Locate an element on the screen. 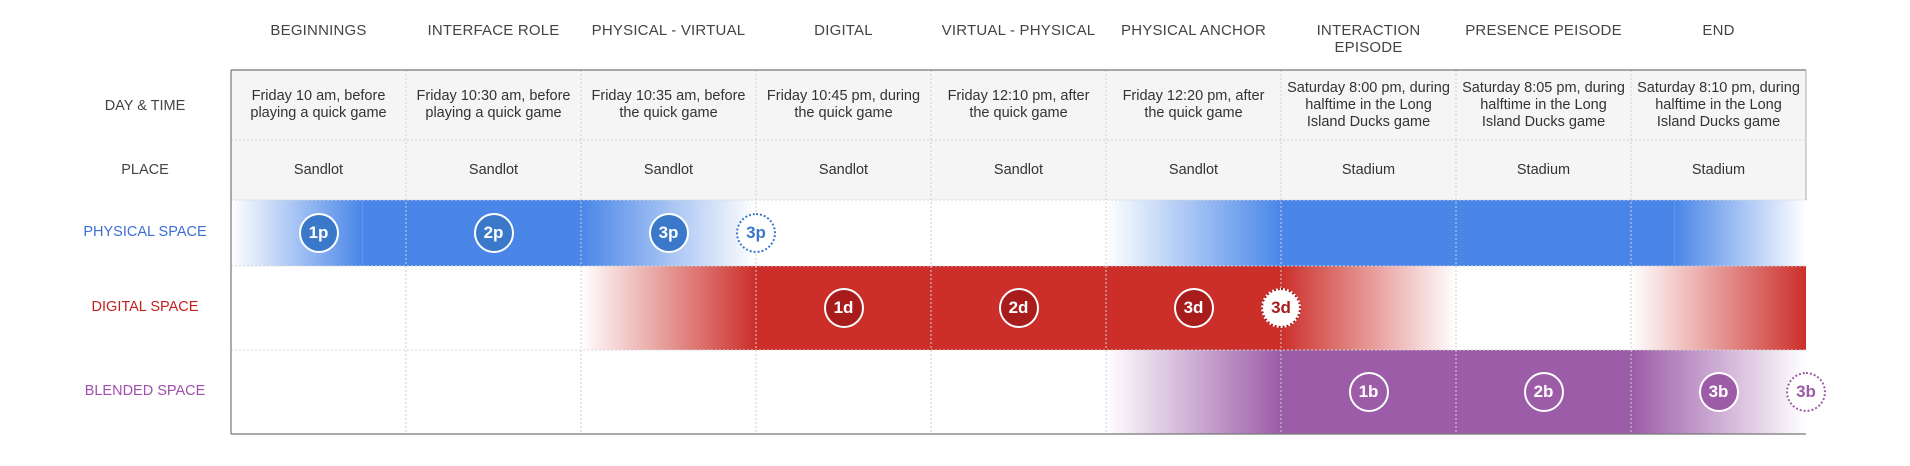 This screenshot has height=466, width=1910. row-label-digital-space: DIGITAL SPACE is located at coordinates (145, 307).